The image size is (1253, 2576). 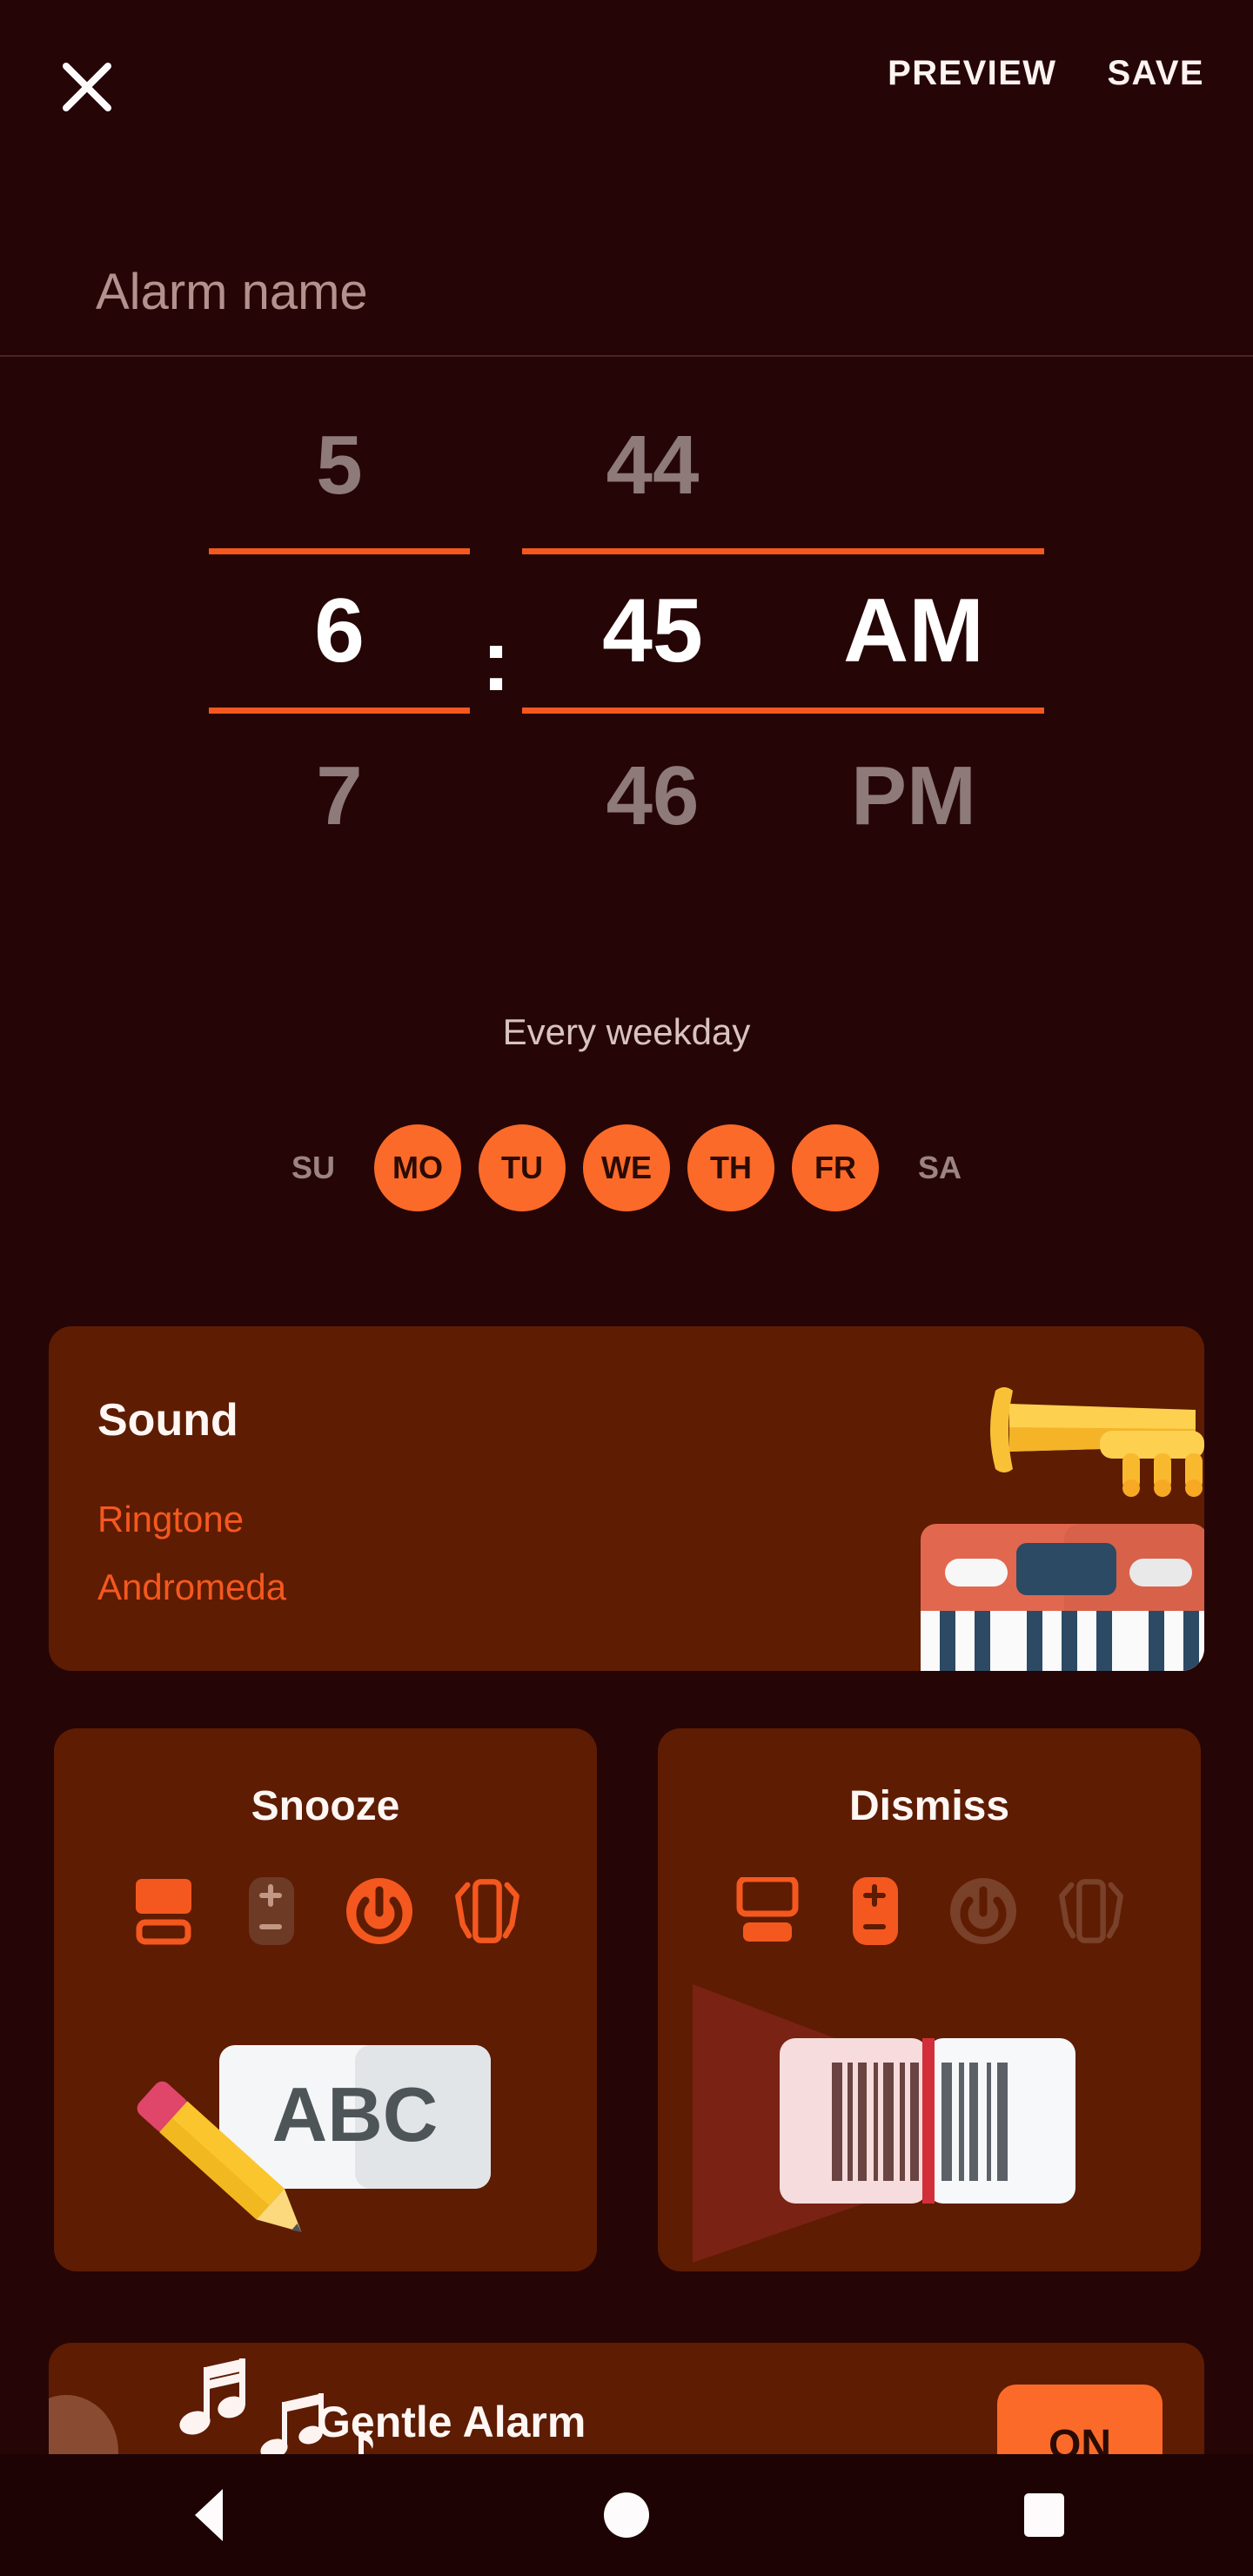 I want to click on weekday-label: TU, so click(x=522, y=1167).